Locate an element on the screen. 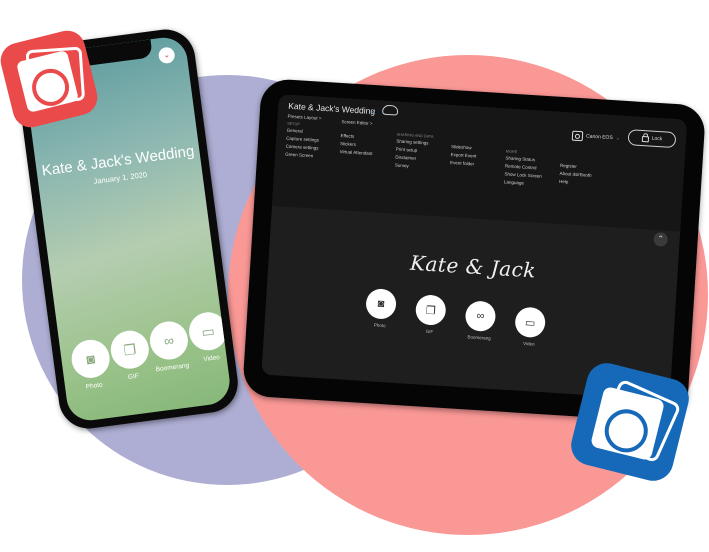 This screenshot has width=709, height=552. phone-photo-action: ◙ Photo is located at coordinates (91, 365).